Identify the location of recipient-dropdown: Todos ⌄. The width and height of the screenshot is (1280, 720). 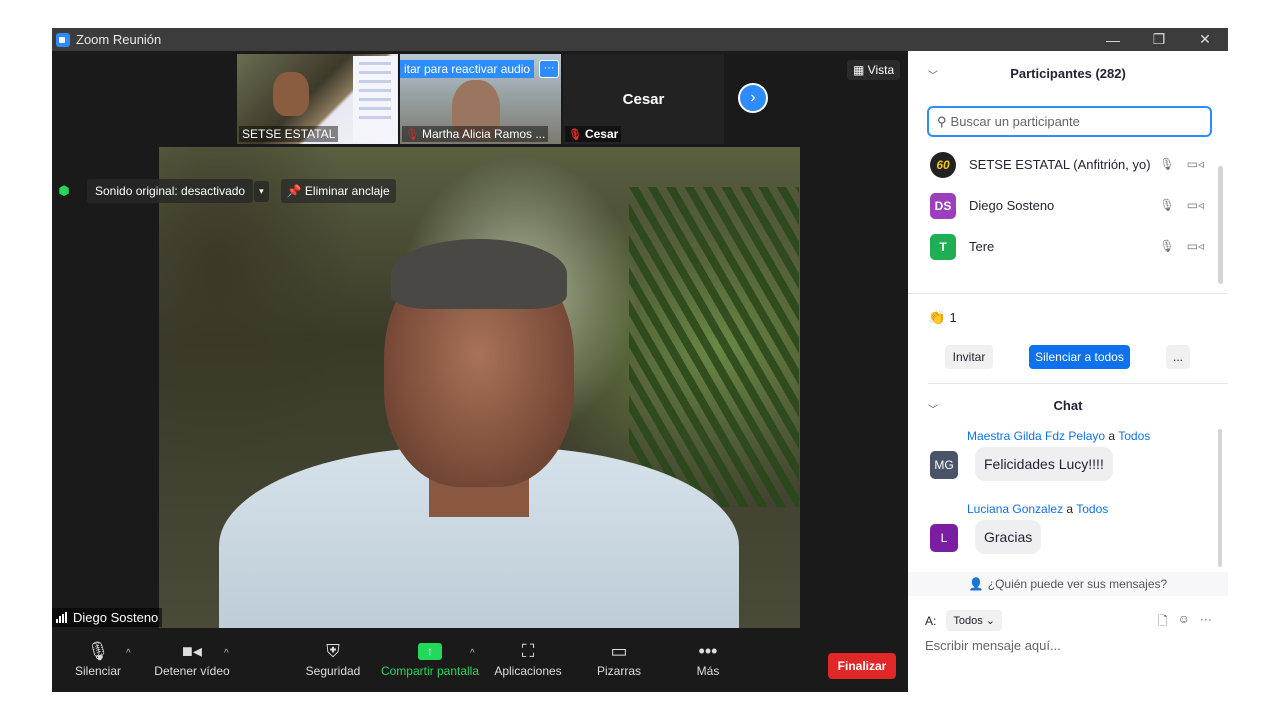
(974, 620).